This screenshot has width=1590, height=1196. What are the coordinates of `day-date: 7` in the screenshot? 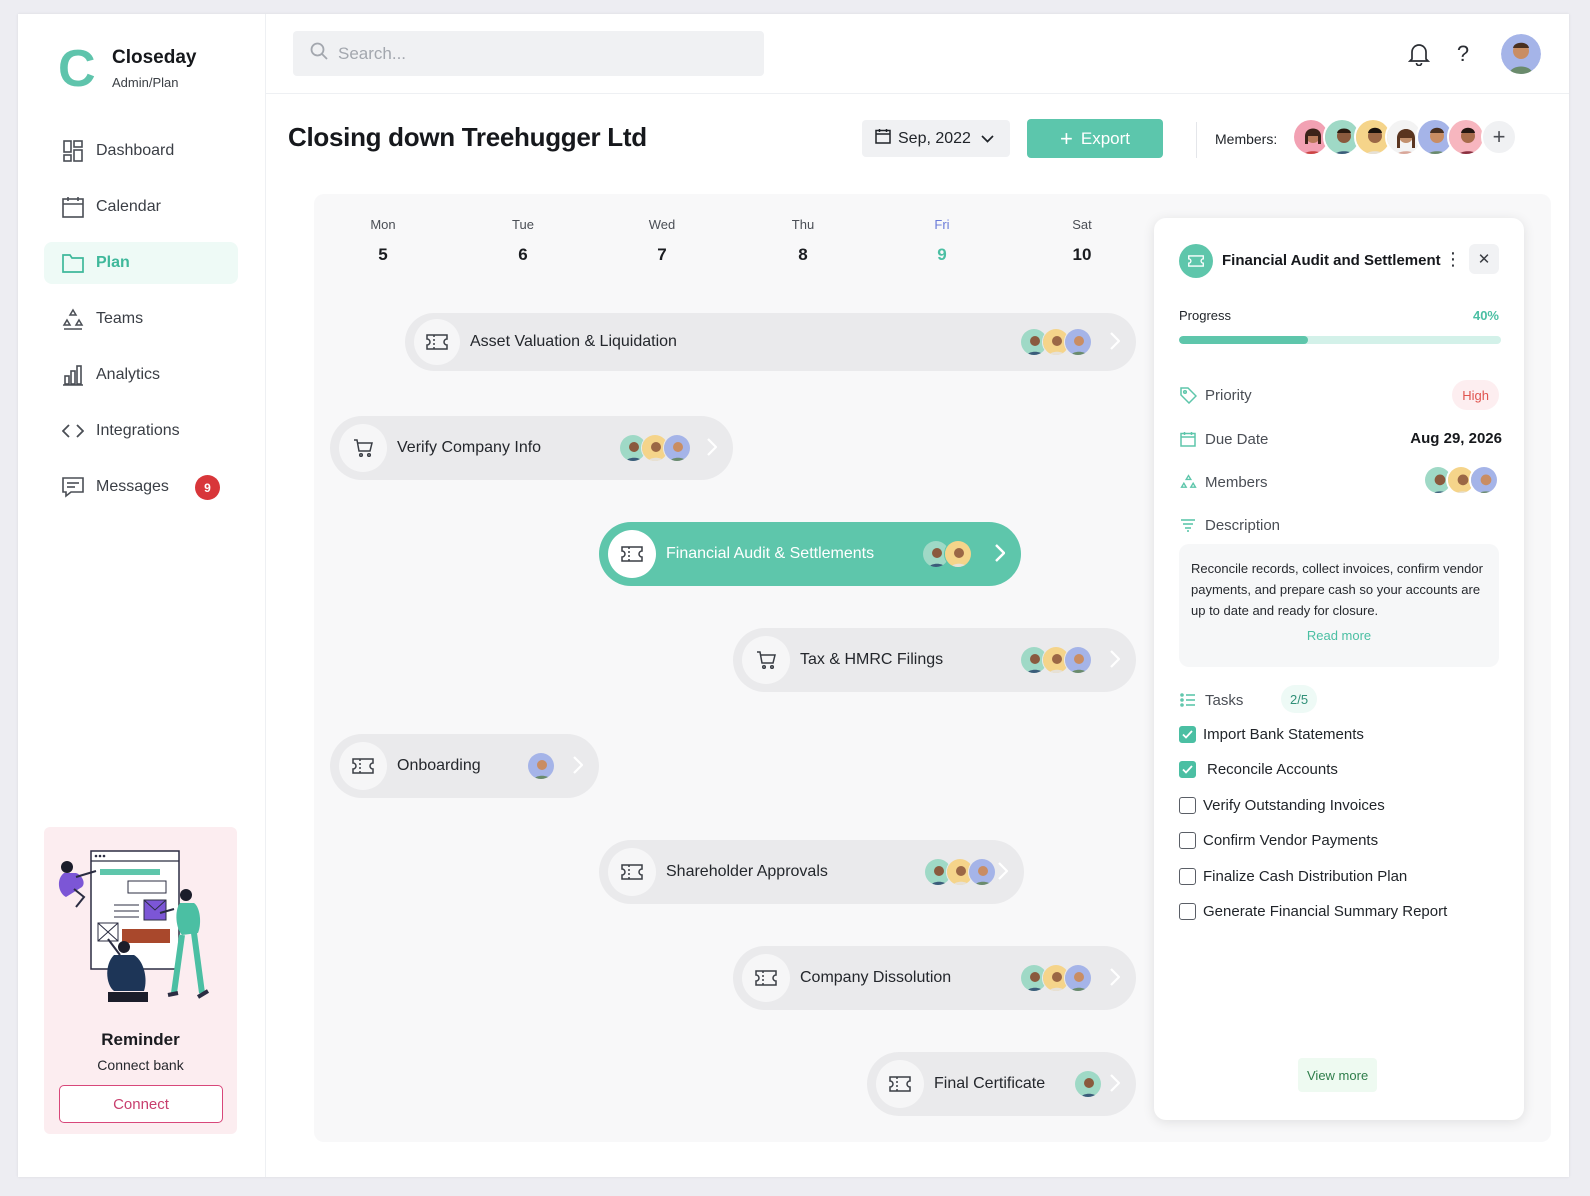 It's located at (662, 254).